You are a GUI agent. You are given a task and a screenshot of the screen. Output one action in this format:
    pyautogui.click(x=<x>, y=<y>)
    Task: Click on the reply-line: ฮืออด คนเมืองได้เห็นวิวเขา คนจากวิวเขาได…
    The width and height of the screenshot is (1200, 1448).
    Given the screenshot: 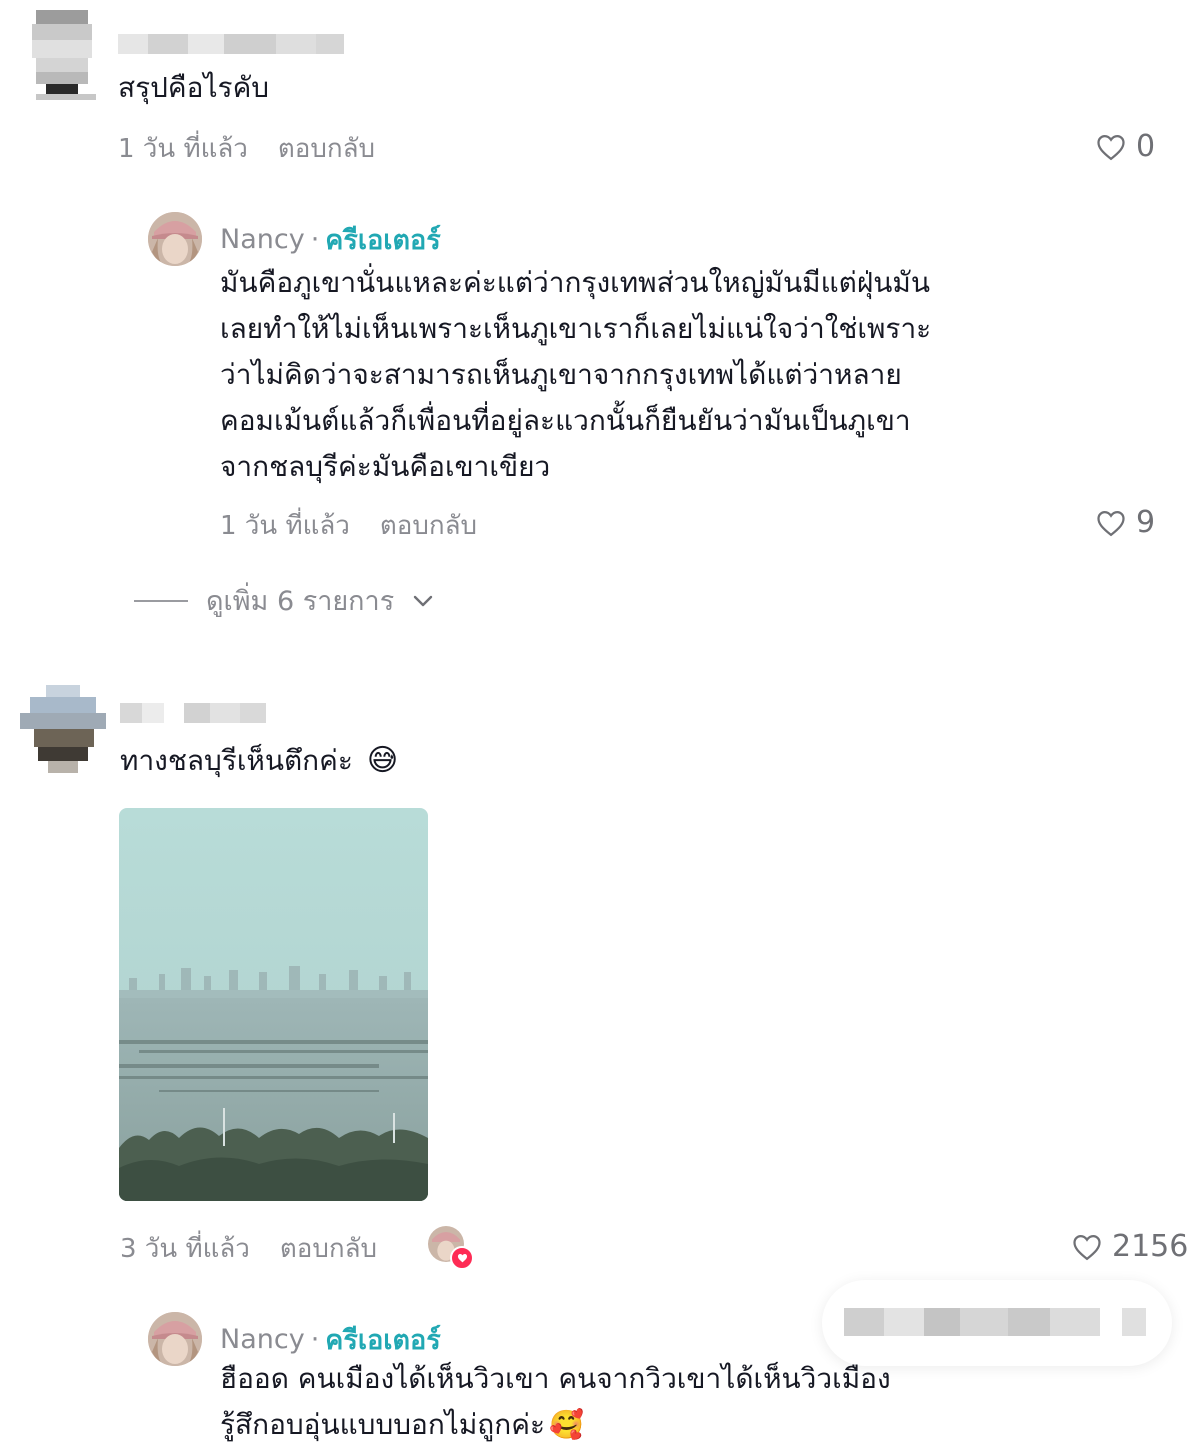 What is the action you would take?
    pyautogui.click(x=555, y=1378)
    